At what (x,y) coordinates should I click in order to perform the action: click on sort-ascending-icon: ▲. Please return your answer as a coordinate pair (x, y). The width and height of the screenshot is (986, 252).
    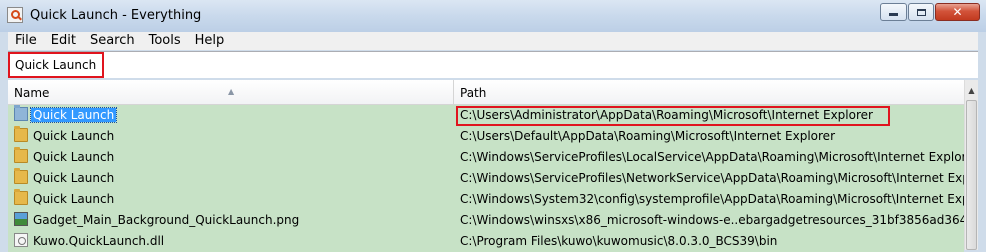
    Looking at the image, I should click on (231, 91).